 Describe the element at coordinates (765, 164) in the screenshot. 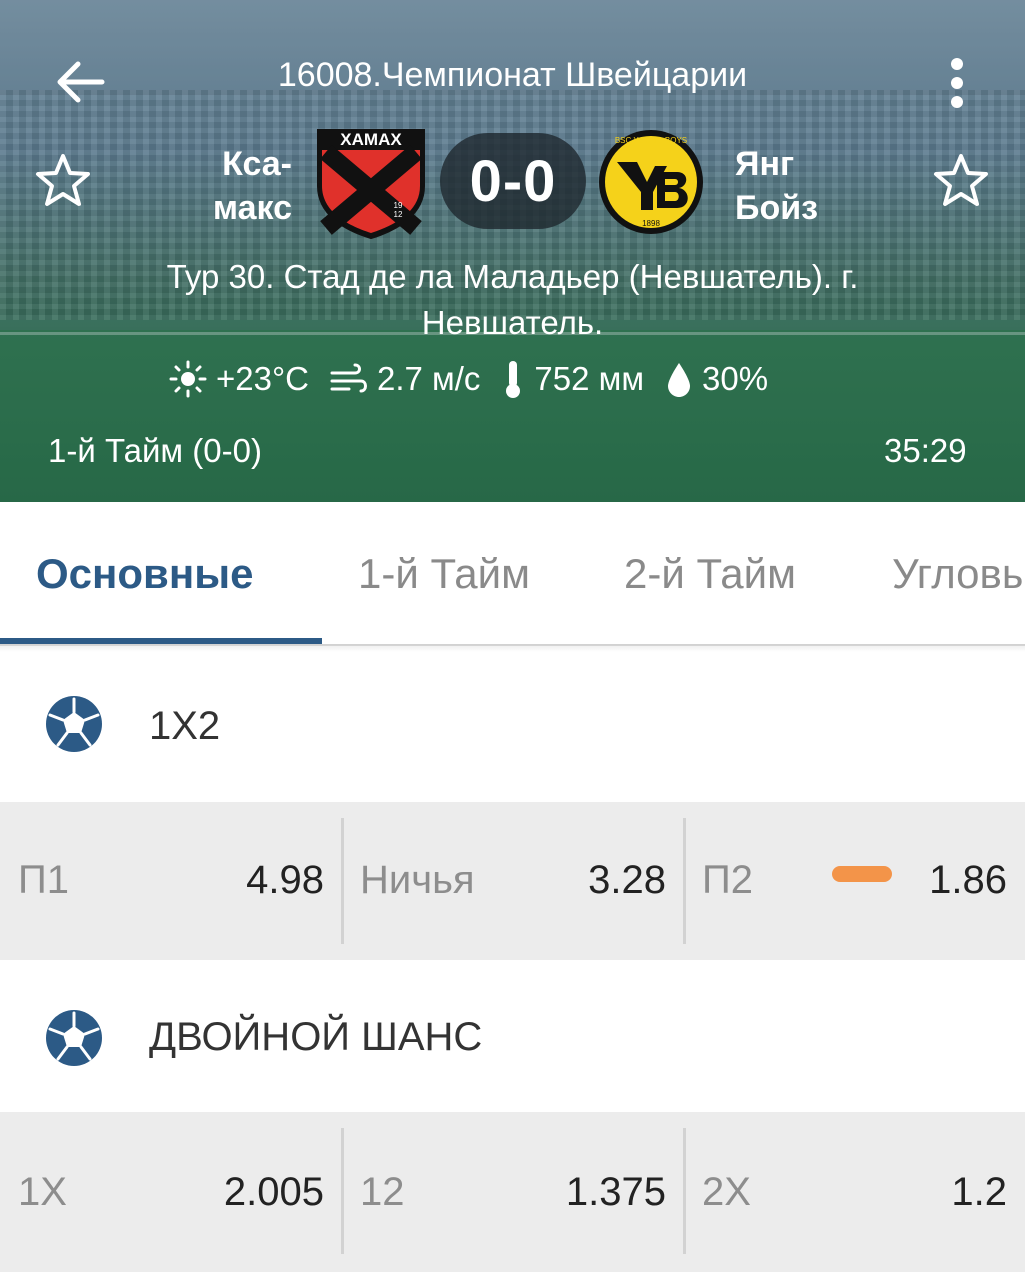

I see `team2-name-line1: Янг` at that location.